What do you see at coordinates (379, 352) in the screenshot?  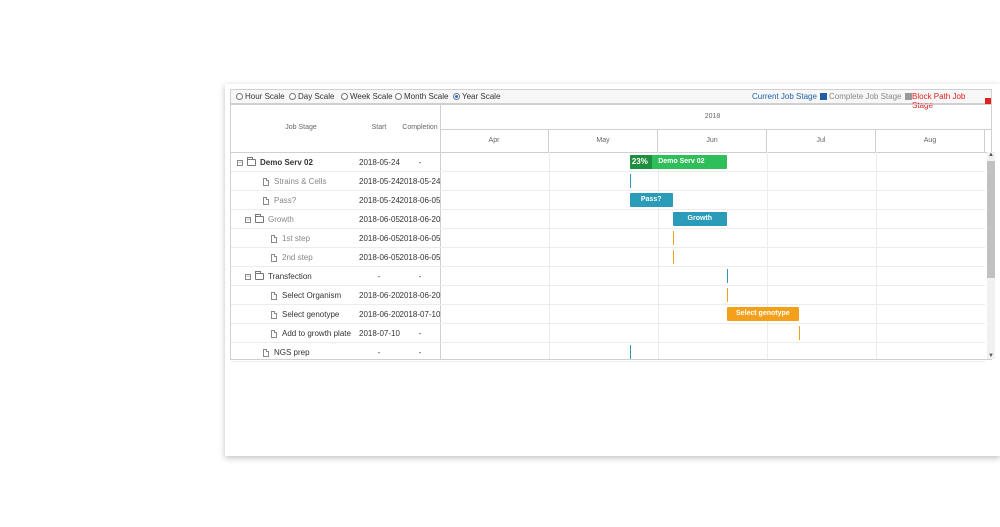 I see `task-start: -` at bounding box center [379, 352].